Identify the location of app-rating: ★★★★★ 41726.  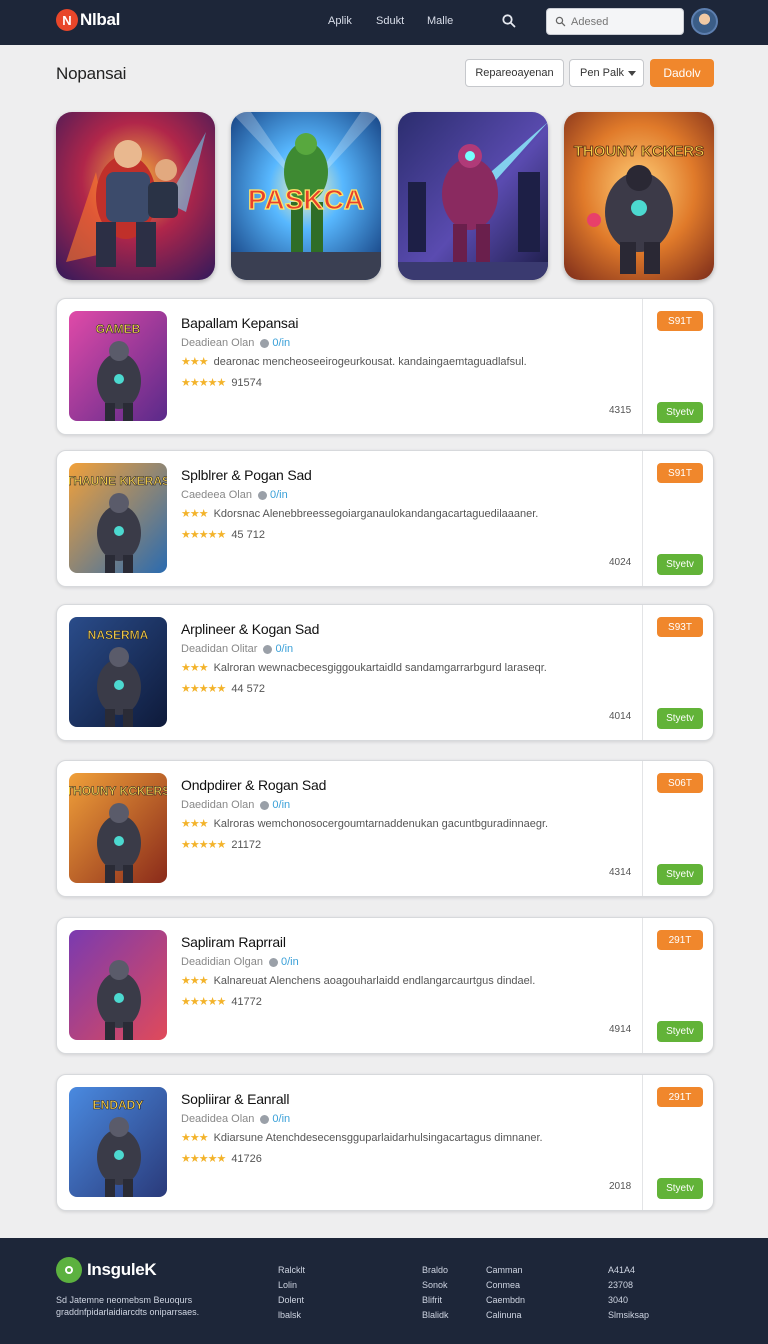
(221, 1158).